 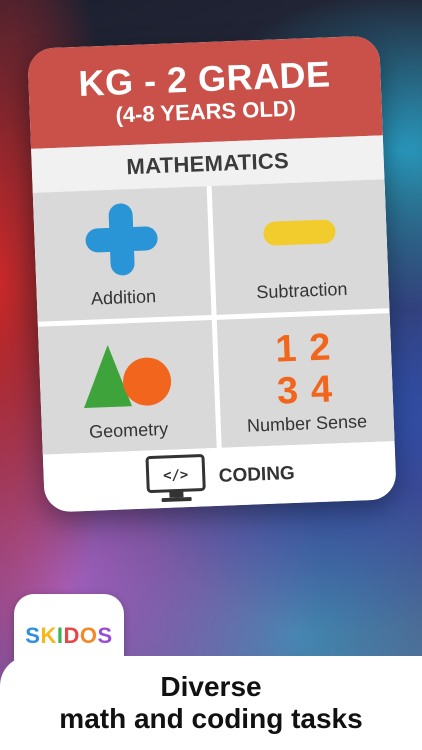 I want to click on tagline-line-2: math and coding tasks, so click(x=211, y=718).